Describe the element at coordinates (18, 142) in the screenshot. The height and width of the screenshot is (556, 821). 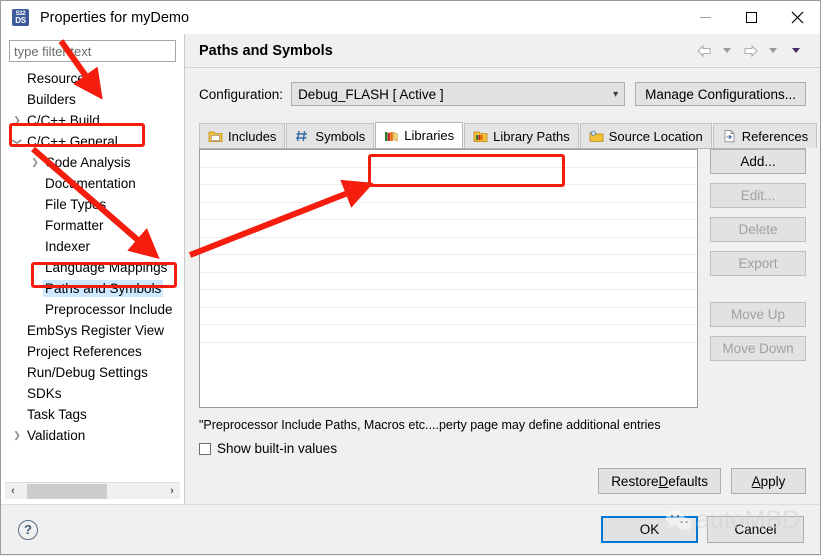
I see `chevron-down-icon: ❯` at that location.